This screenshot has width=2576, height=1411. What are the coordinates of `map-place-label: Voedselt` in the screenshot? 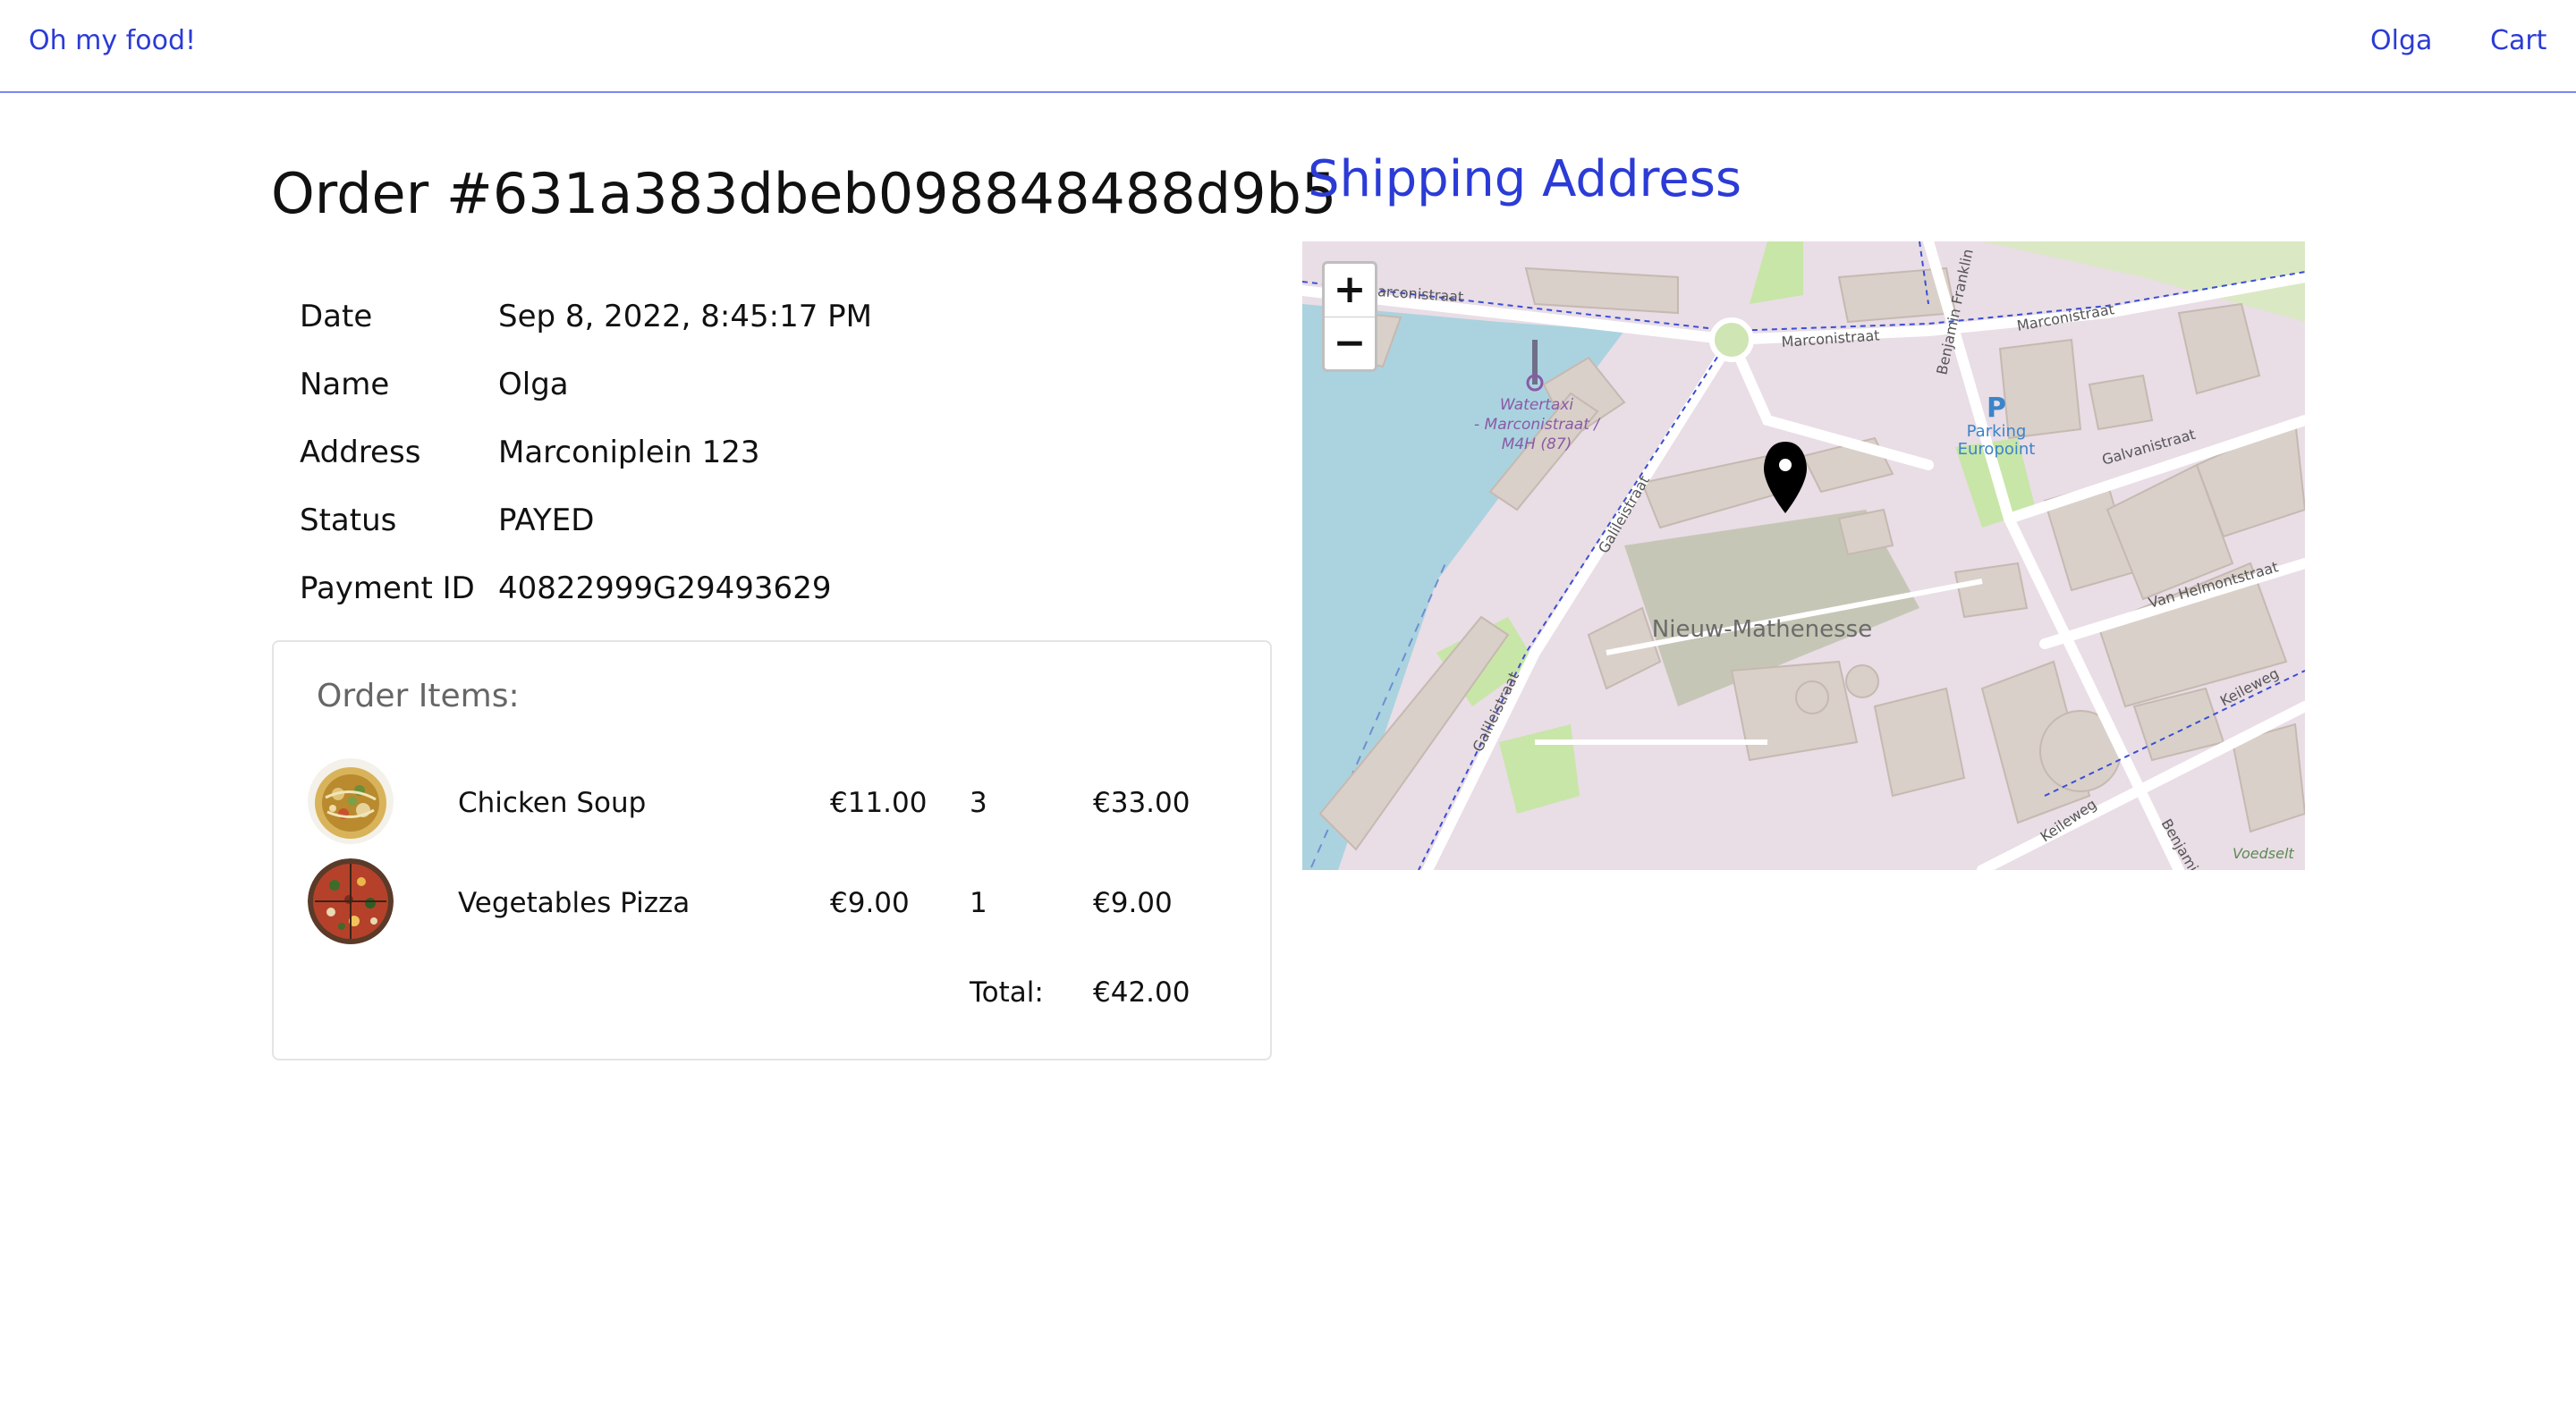 It's located at (2263, 853).